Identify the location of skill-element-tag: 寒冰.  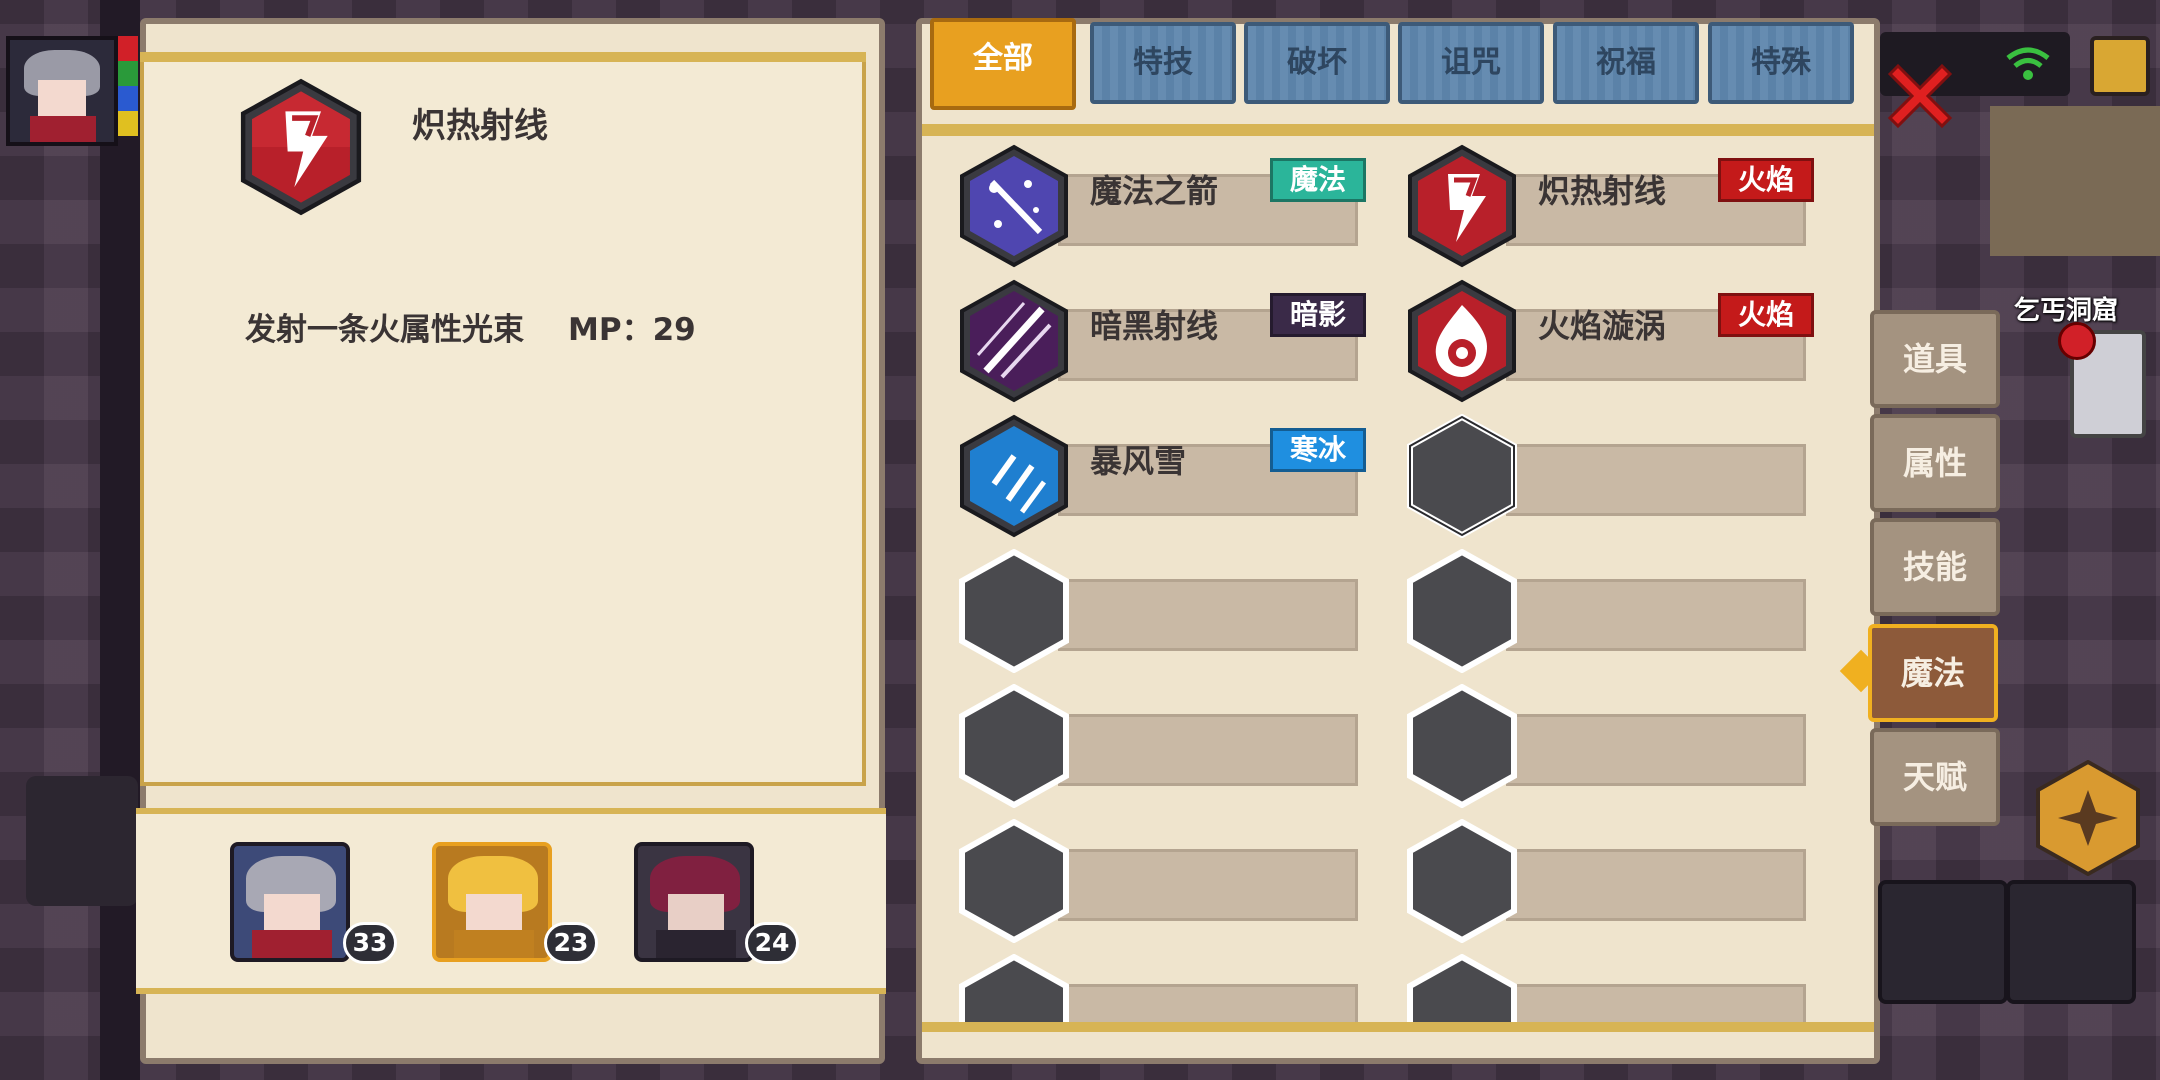
(1318, 450).